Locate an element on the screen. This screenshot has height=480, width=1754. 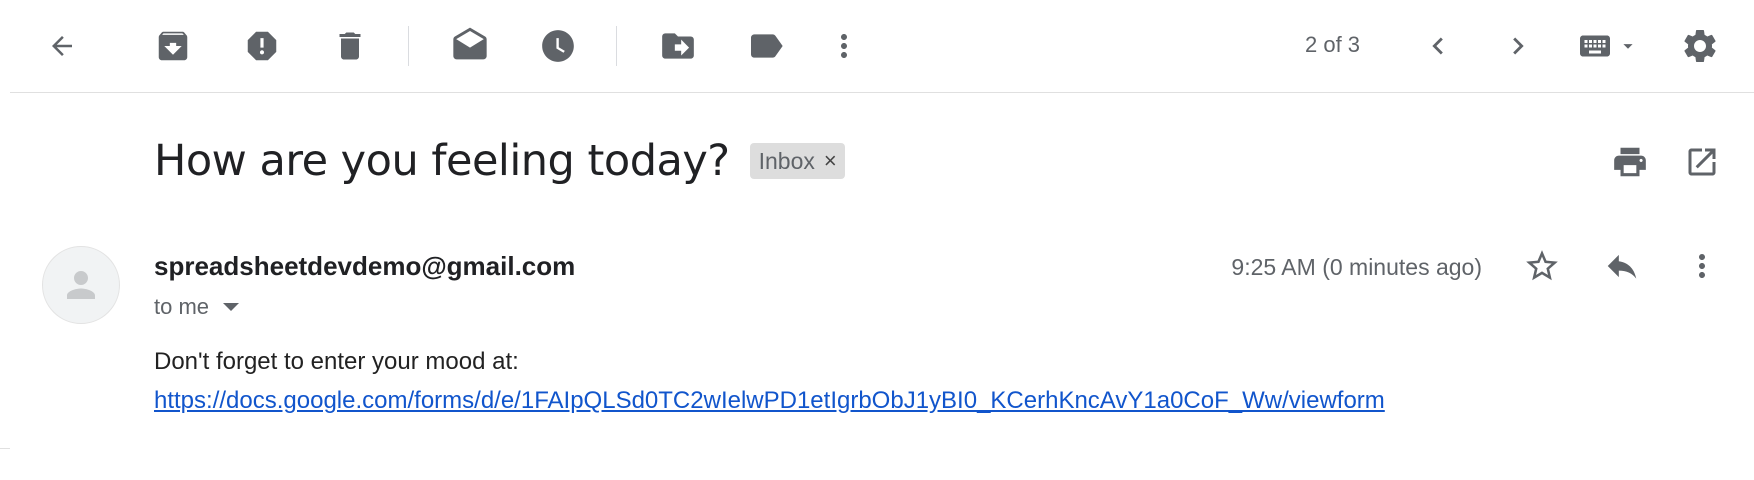
older-button is located at coordinates (1518, 46).